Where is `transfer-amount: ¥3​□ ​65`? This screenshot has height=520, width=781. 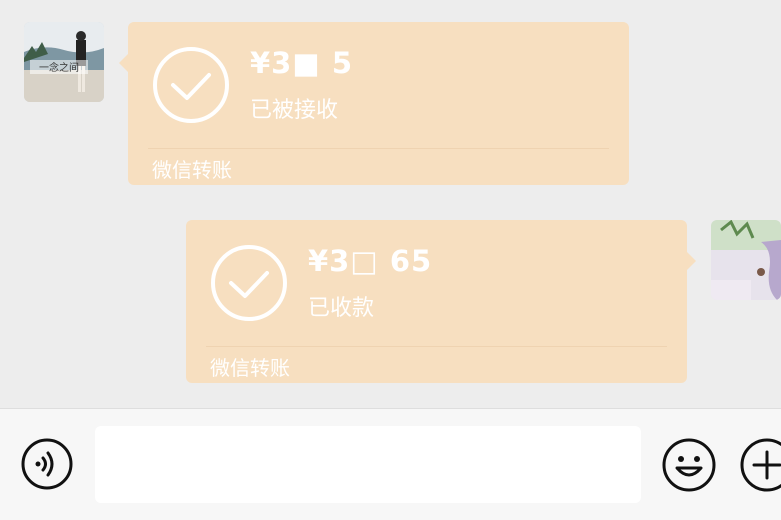 transfer-amount: ¥3​□ ​65 is located at coordinates (370, 261).